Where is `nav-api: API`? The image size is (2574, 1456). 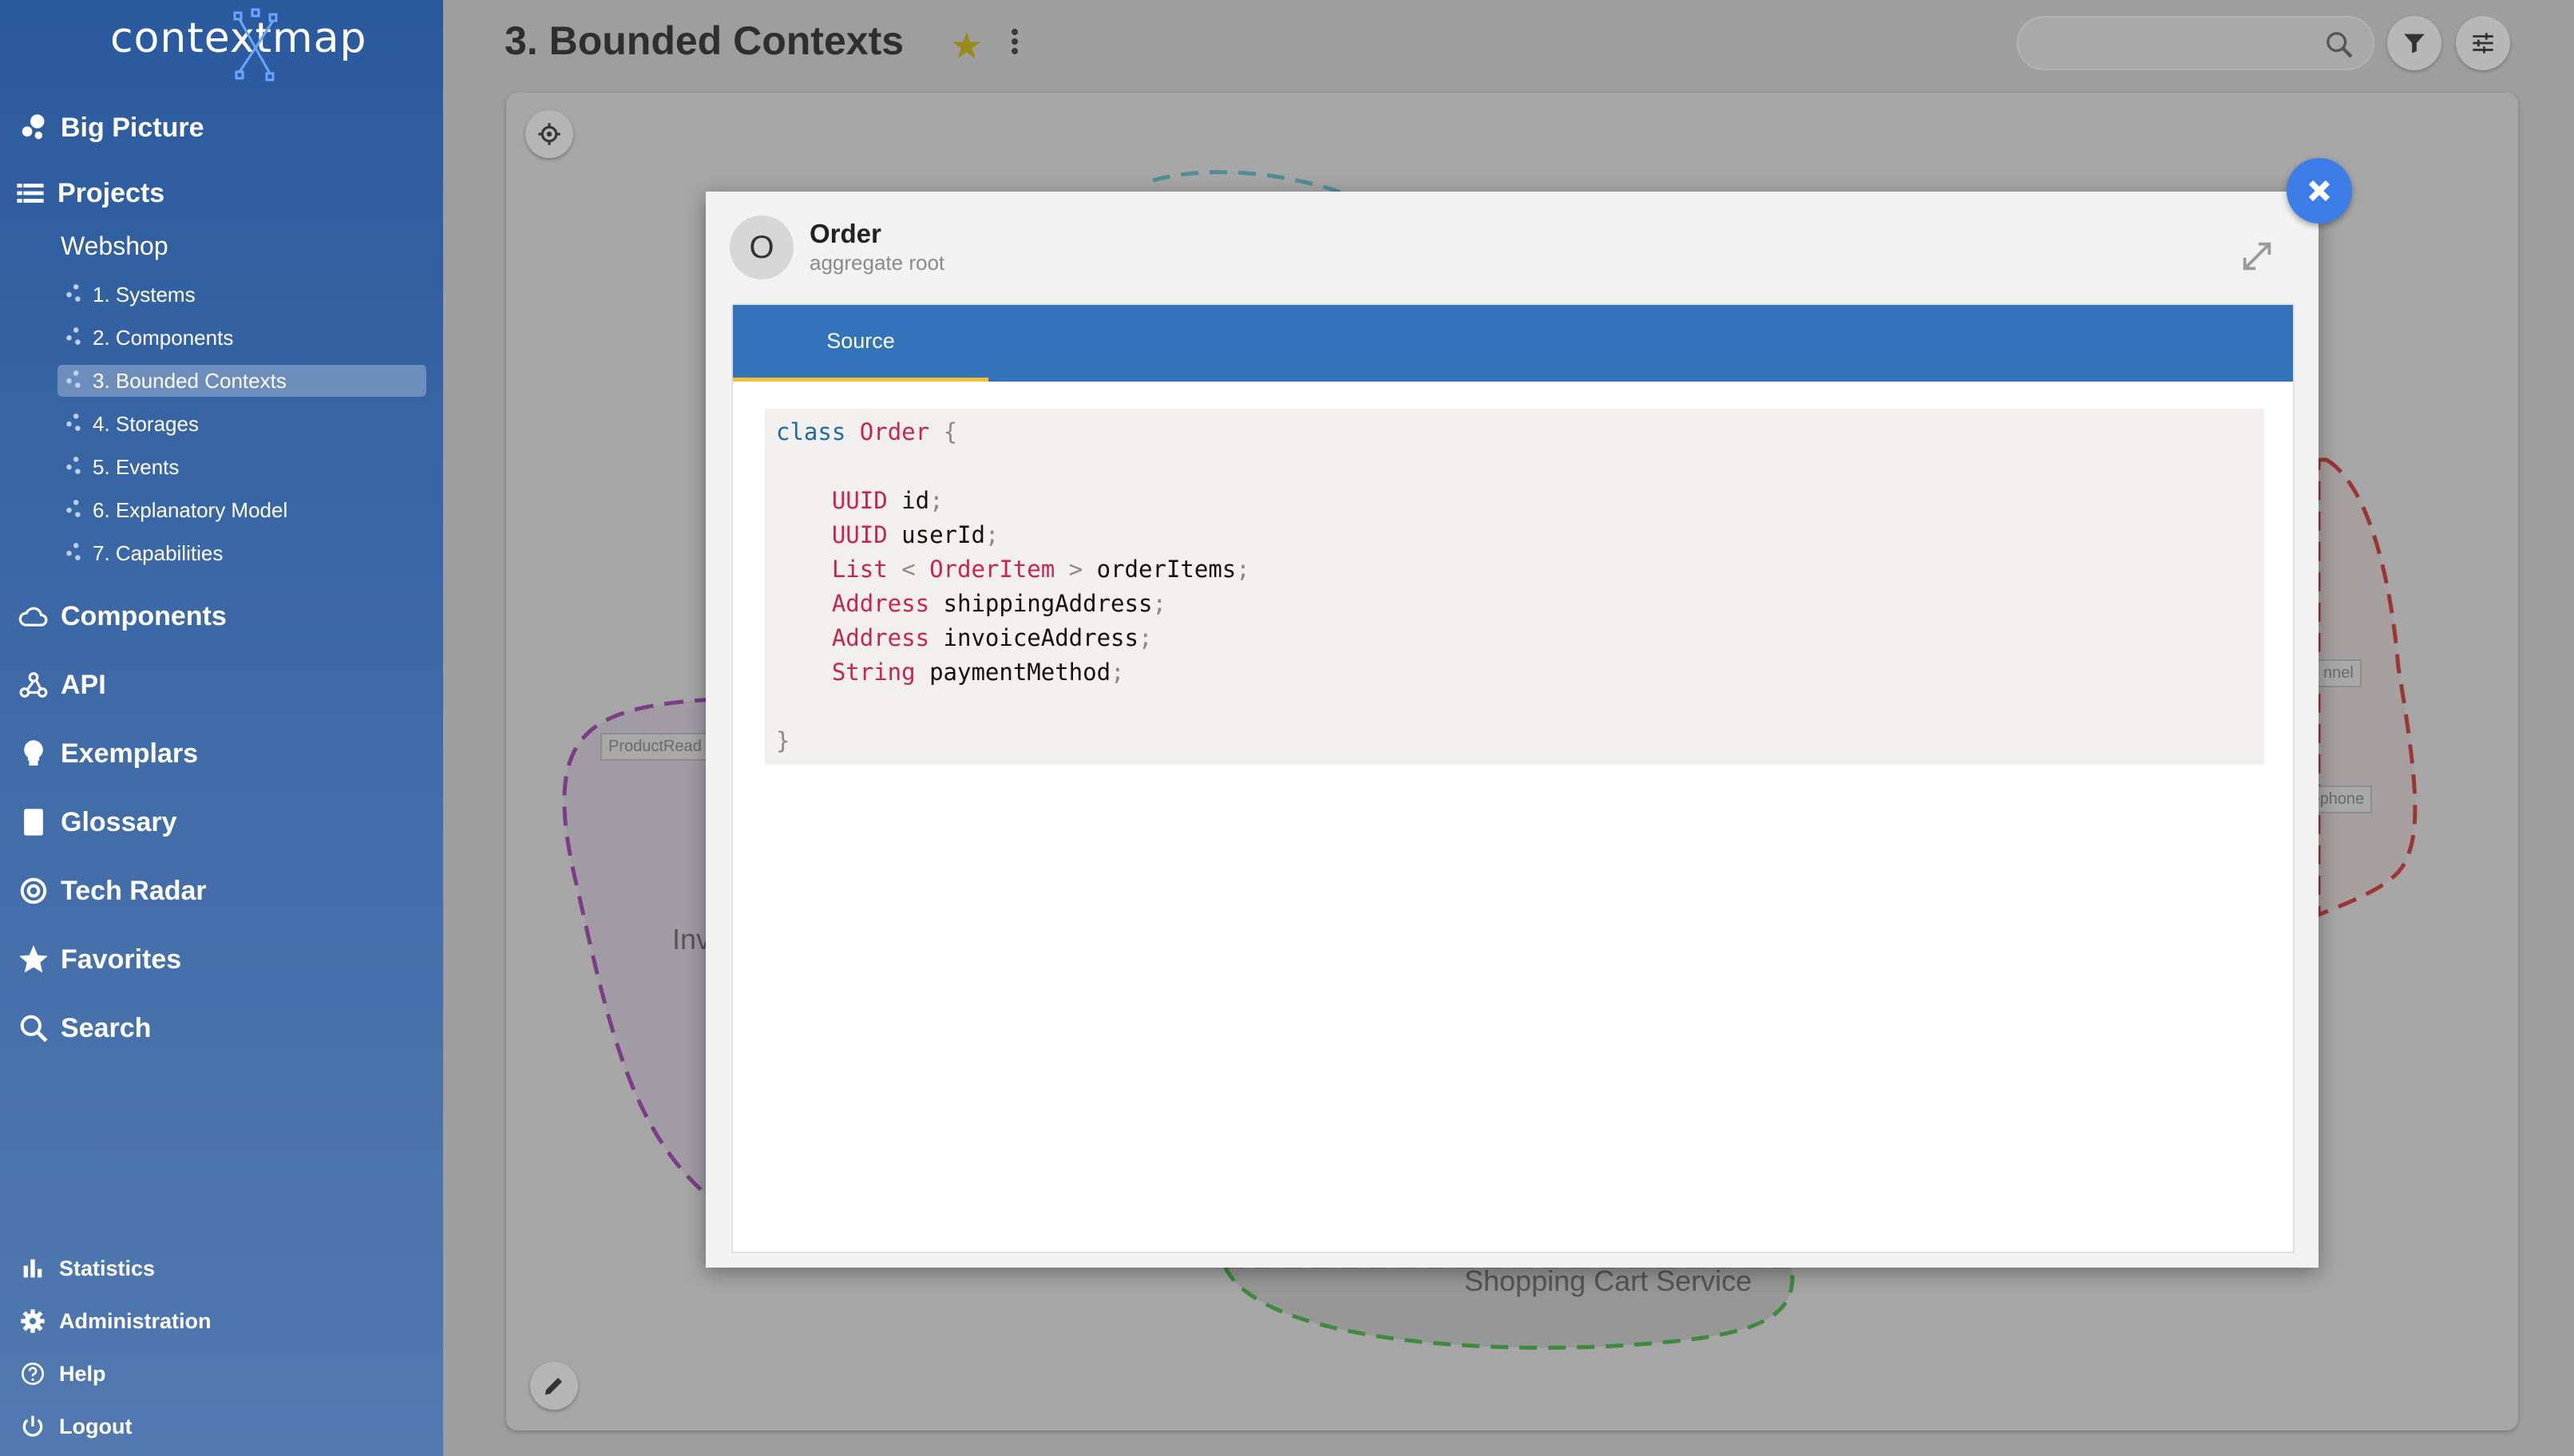
nav-api: API is located at coordinates (61, 685).